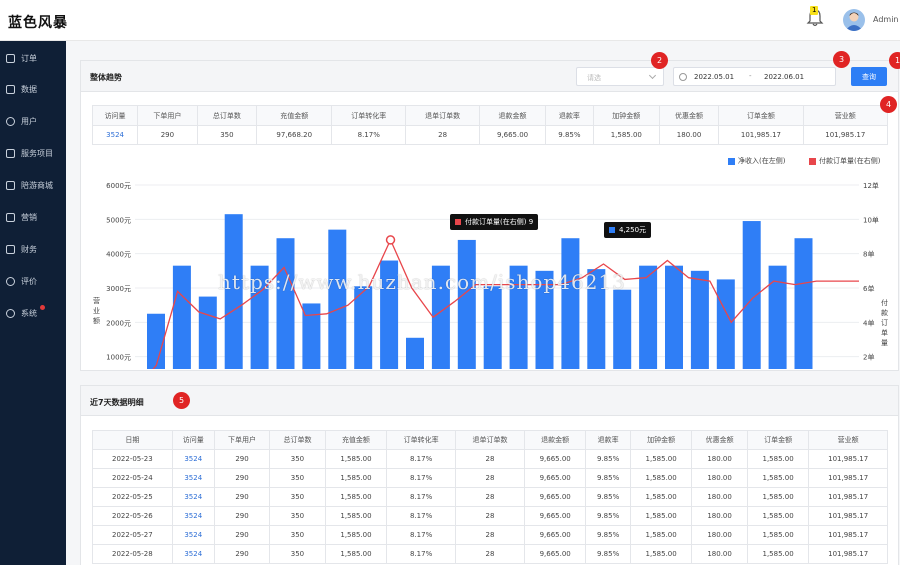  Describe the element at coordinates (118, 220) in the screenshot. I see `y-tick-label: 5000元` at that location.